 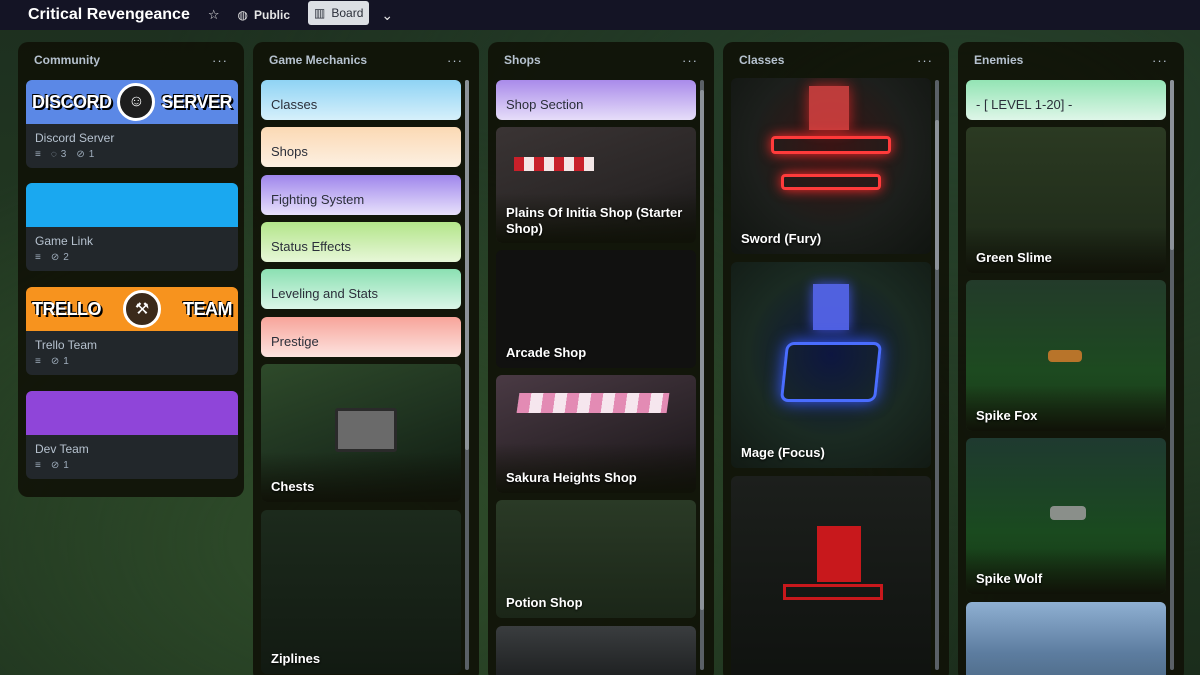 I want to click on list-header: Shops ···, so click(x=601, y=60).